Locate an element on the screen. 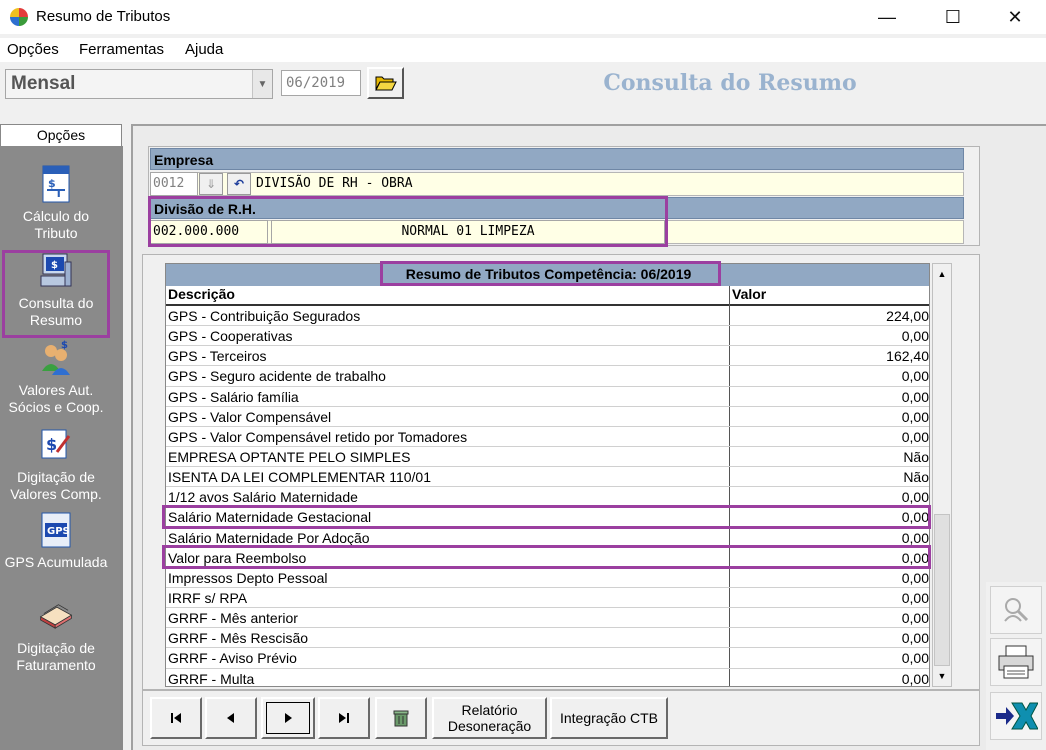  undo-icon: ↶ is located at coordinates (239, 184).